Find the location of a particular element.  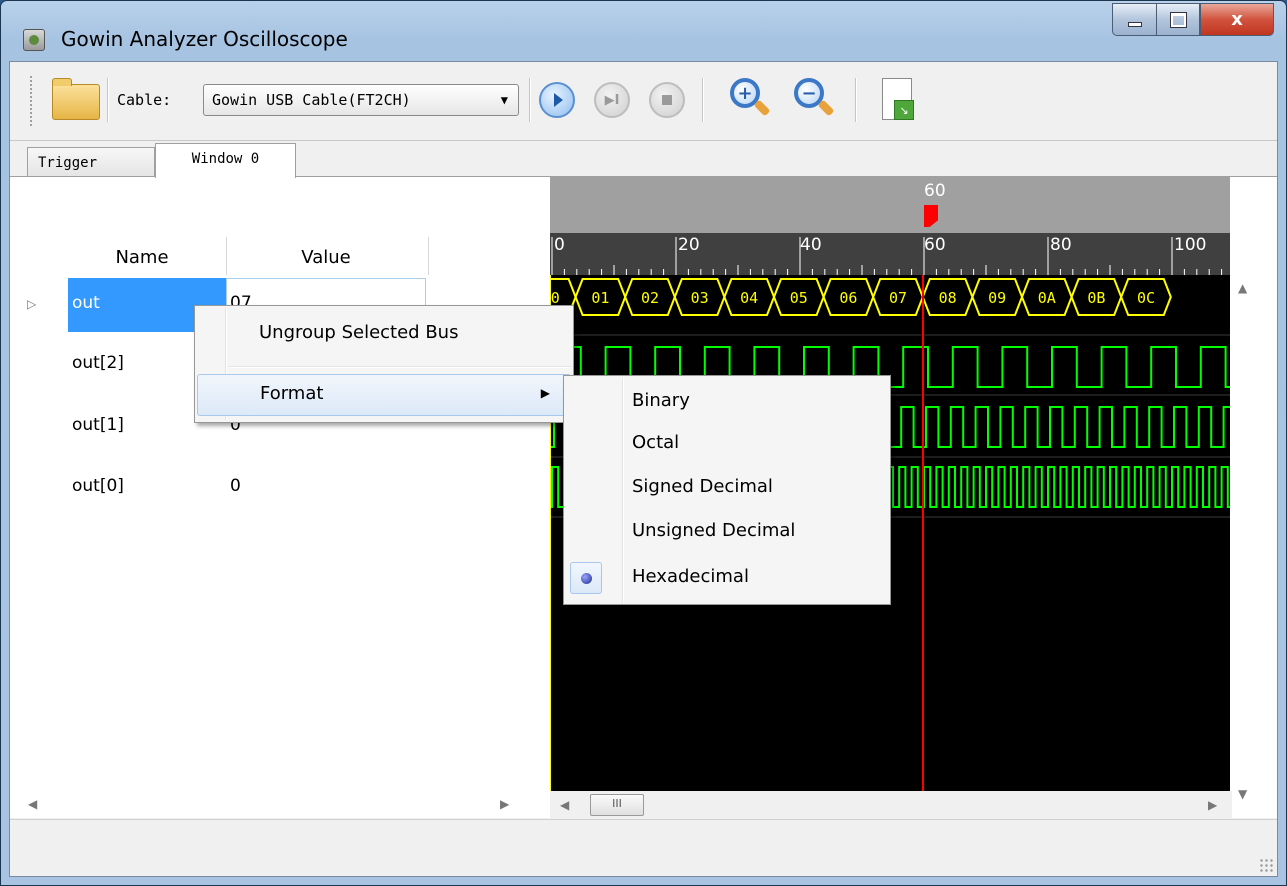

menu-item-label: Signed Decimal is located at coordinates (702, 486).